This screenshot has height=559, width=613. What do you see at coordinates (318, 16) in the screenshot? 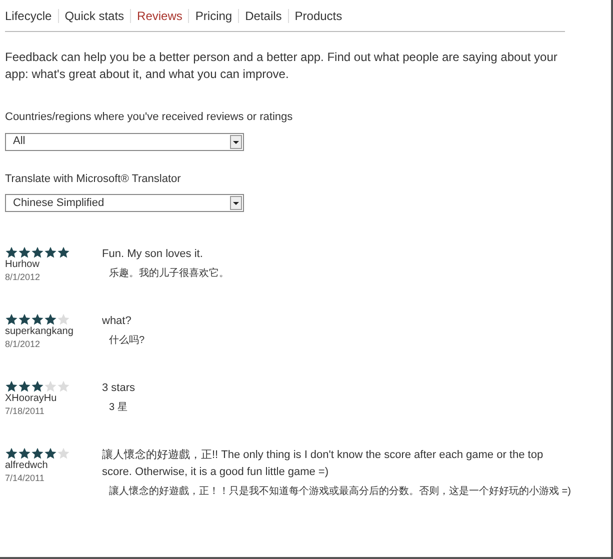
I see `nav-tab: Products` at bounding box center [318, 16].